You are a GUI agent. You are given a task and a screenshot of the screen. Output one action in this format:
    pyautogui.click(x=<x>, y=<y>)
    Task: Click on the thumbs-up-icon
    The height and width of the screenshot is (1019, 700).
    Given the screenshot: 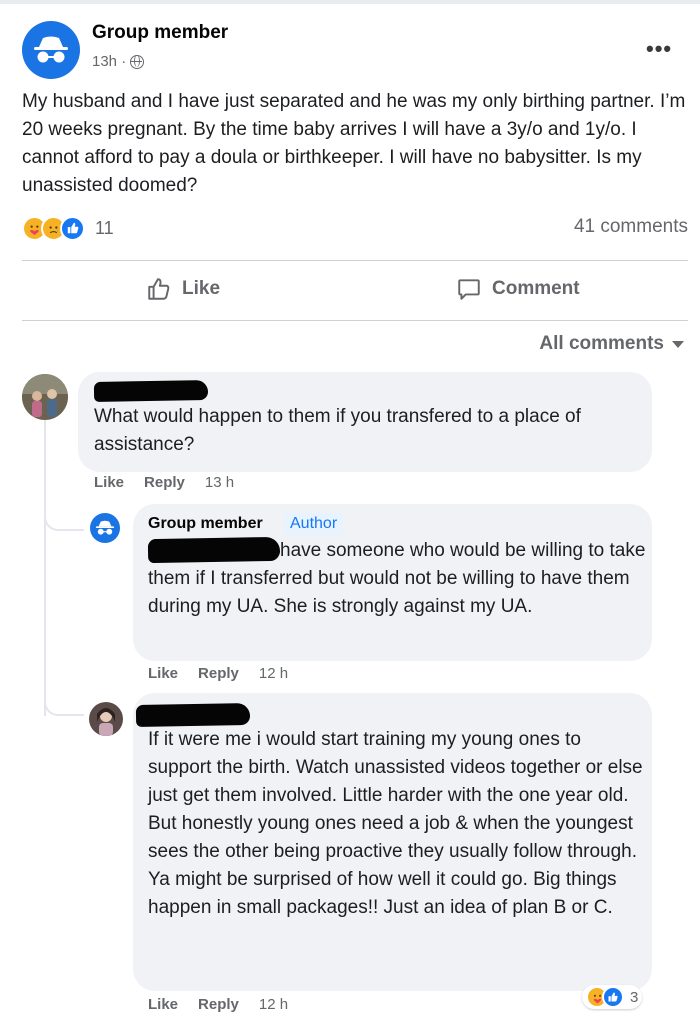 What is the action you would take?
    pyautogui.click(x=159, y=289)
    